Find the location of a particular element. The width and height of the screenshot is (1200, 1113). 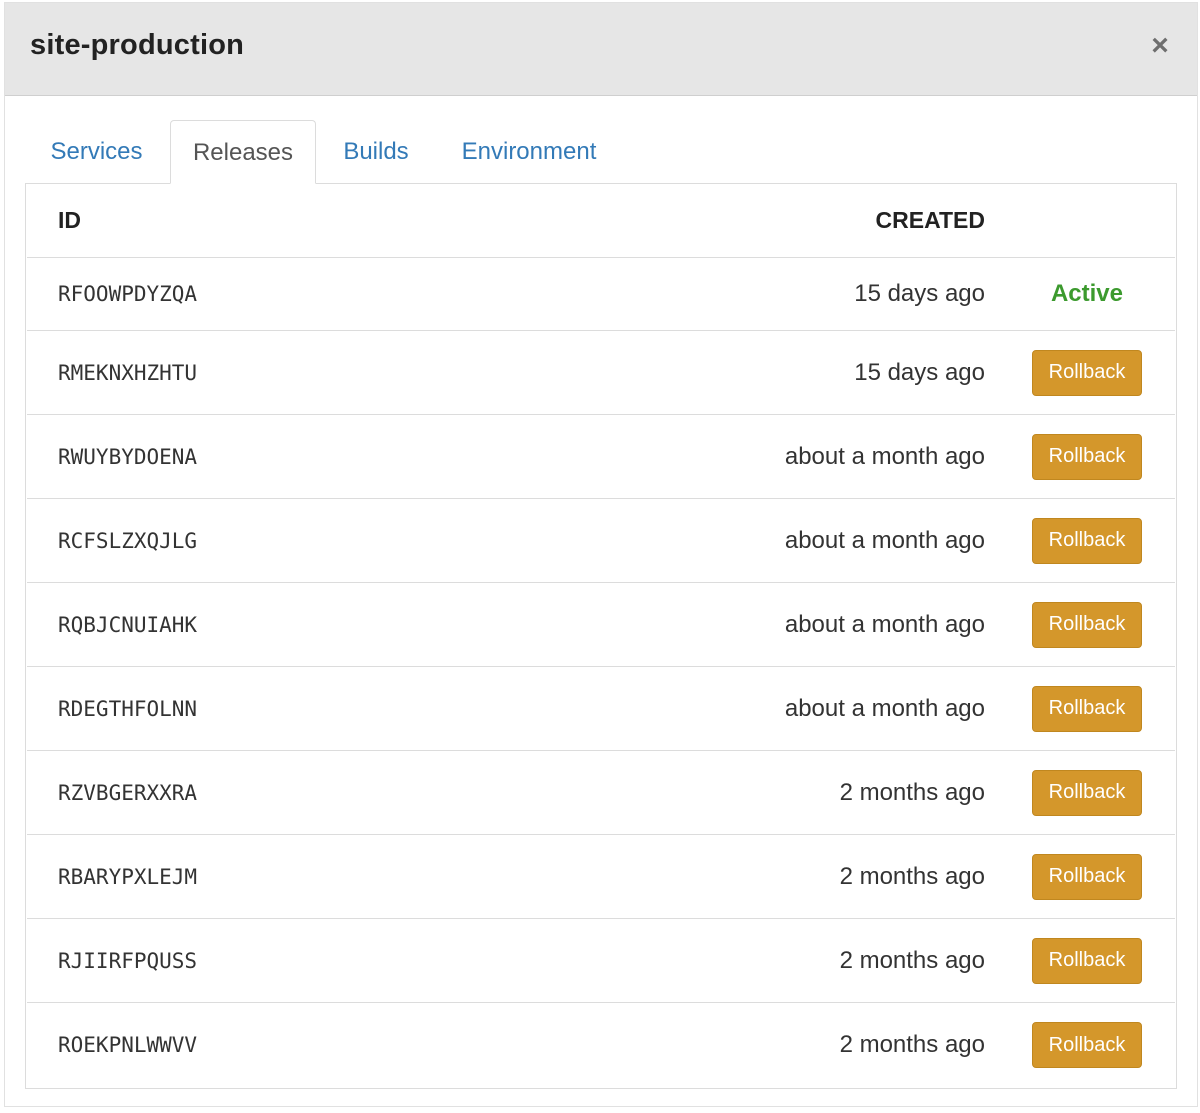

release-id: RFOOWPDYZQA is located at coordinates (128, 293).